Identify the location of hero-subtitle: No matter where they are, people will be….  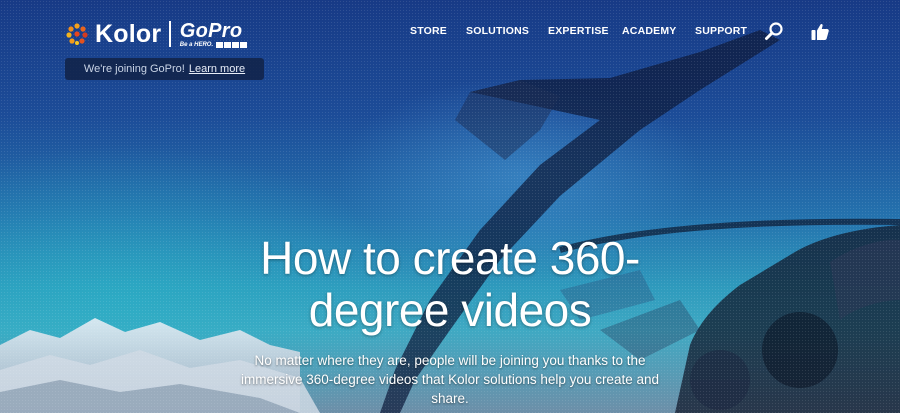
(450, 379).